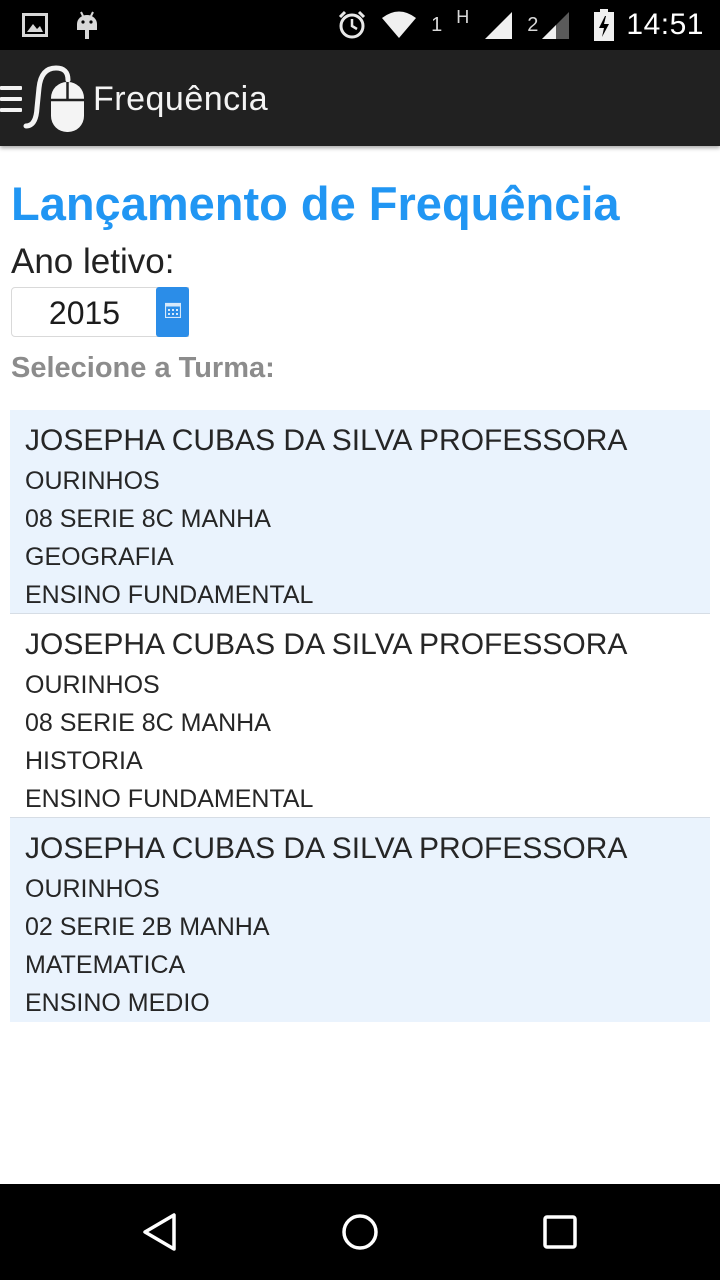 Image resolution: width=720 pixels, height=1280 pixels. Describe the element at coordinates (143, 368) in the screenshot. I see `select-class-label: Selecione a Turma:` at that location.